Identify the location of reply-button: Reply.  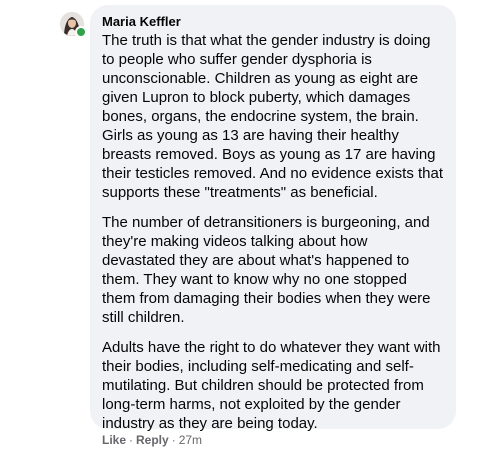
(152, 440).